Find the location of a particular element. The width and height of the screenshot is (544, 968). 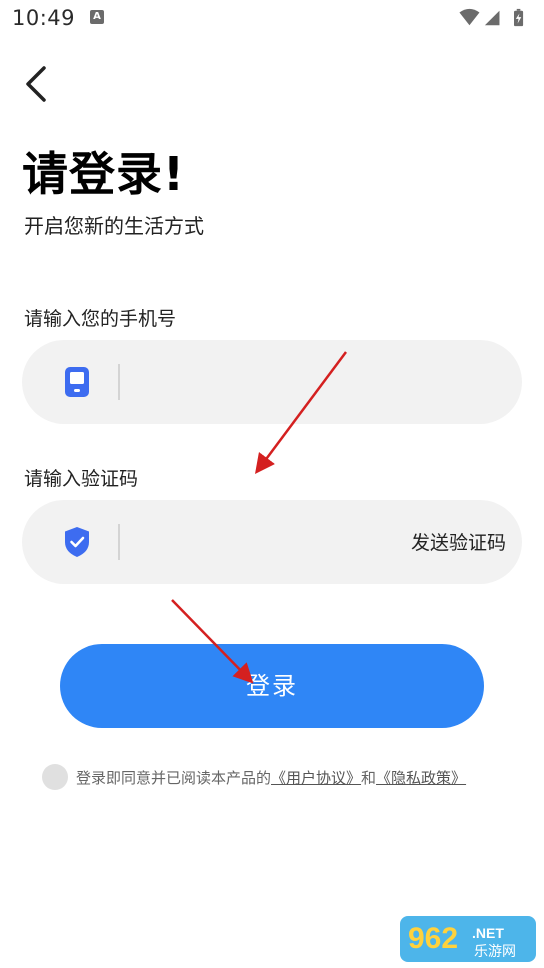

agreement-checkbox is located at coordinates (55, 777).